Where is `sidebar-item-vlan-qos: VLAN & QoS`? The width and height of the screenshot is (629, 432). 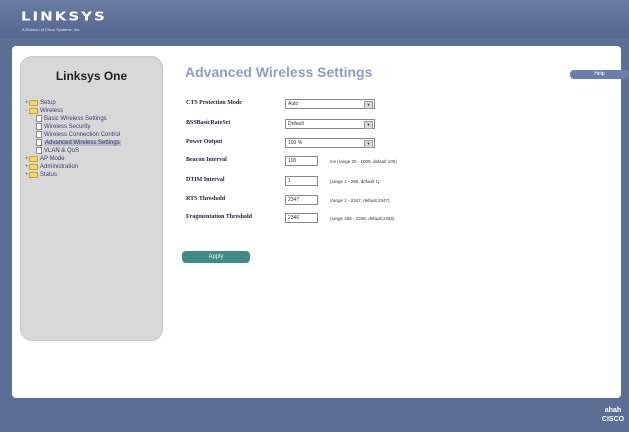
sidebar-item-vlan-qos: VLAN & QoS is located at coordinates (57, 151).